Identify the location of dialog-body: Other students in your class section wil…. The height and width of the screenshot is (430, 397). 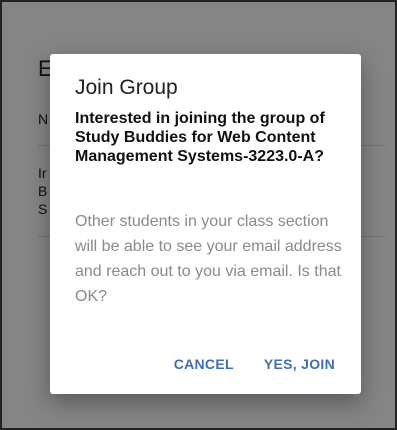
(208, 259).